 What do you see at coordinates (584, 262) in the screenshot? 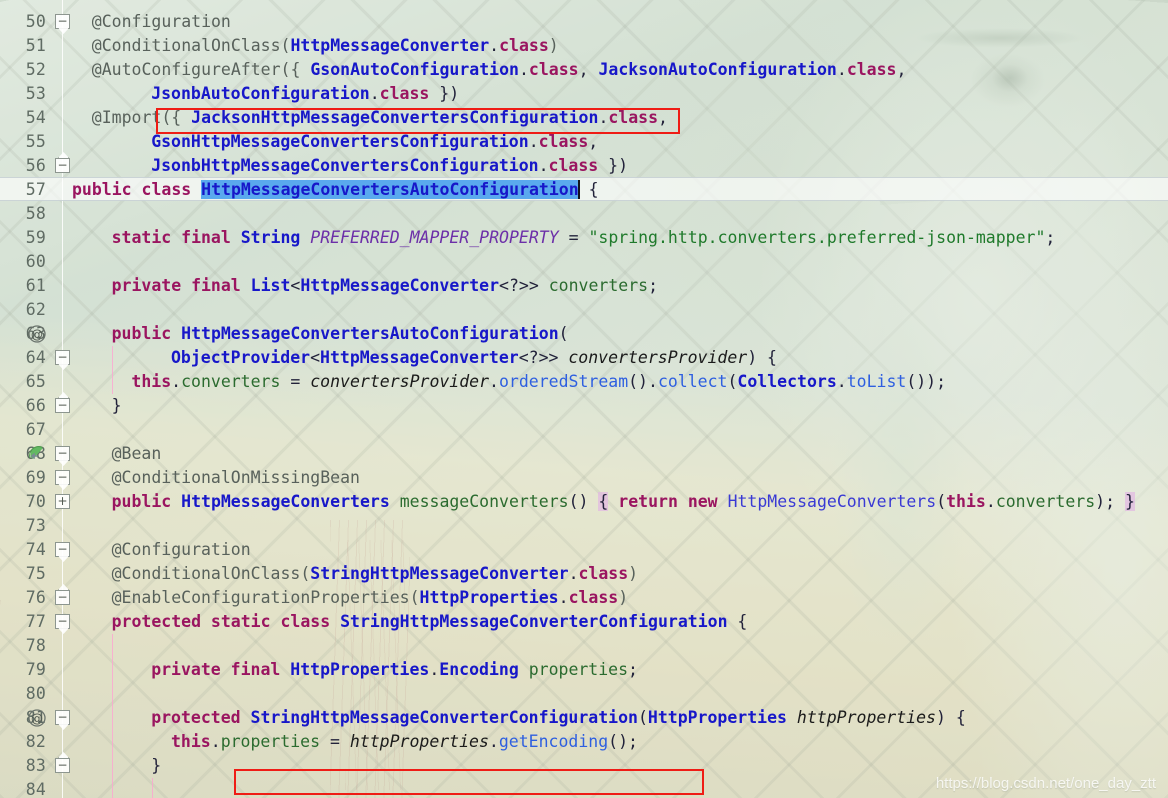
I see `code-line: 60` at bounding box center [584, 262].